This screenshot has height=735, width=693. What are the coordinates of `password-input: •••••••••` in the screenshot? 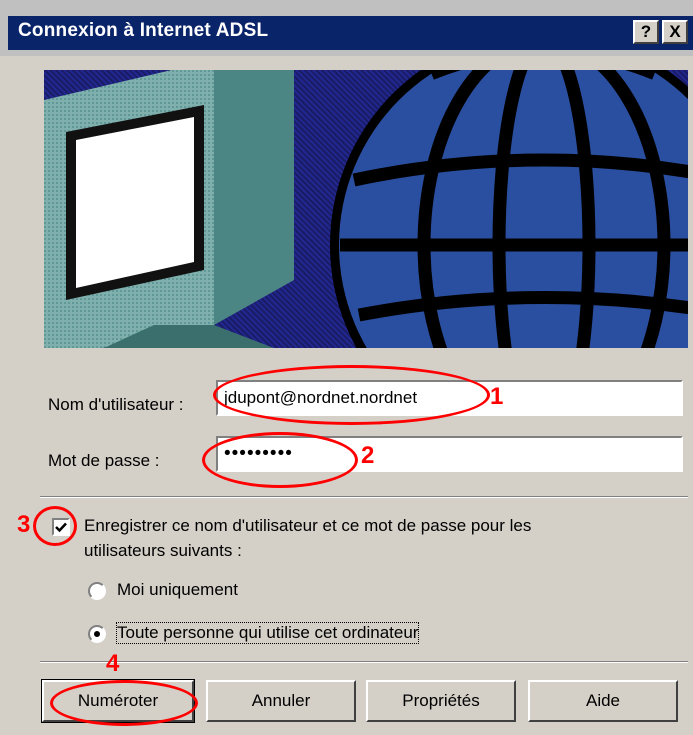 It's located at (449, 454).